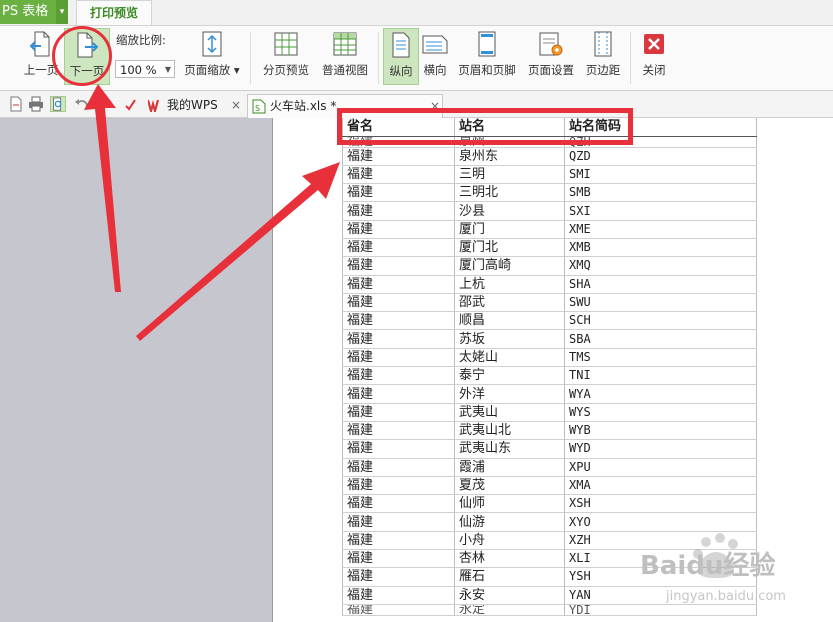 This screenshot has width=833, height=622. Describe the element at coordinates (509, 577) in the screenshot. I see `cell-station: 雁石` at that location.